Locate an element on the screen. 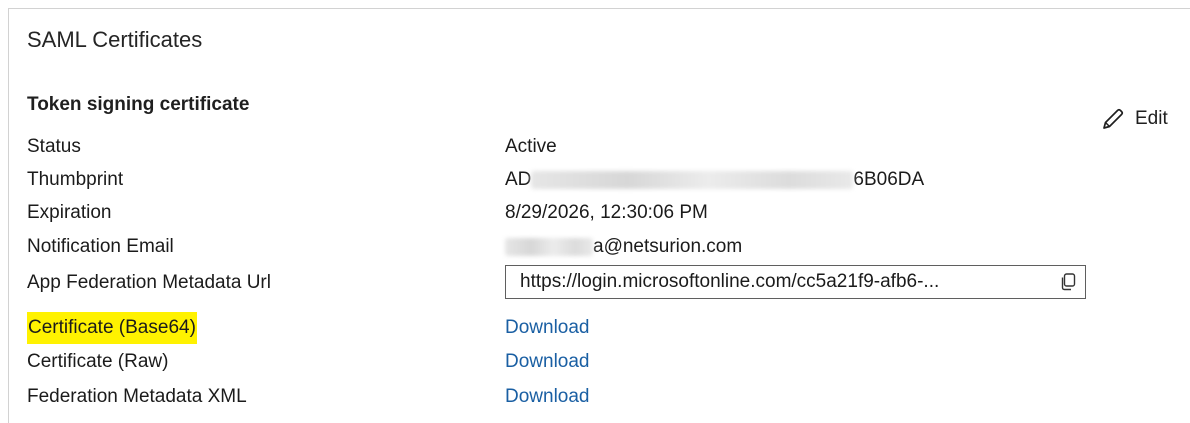 The image size is (1190, 423). cert-base64-row: Certificate (Base64) Download is located at coordinates (602, 328).